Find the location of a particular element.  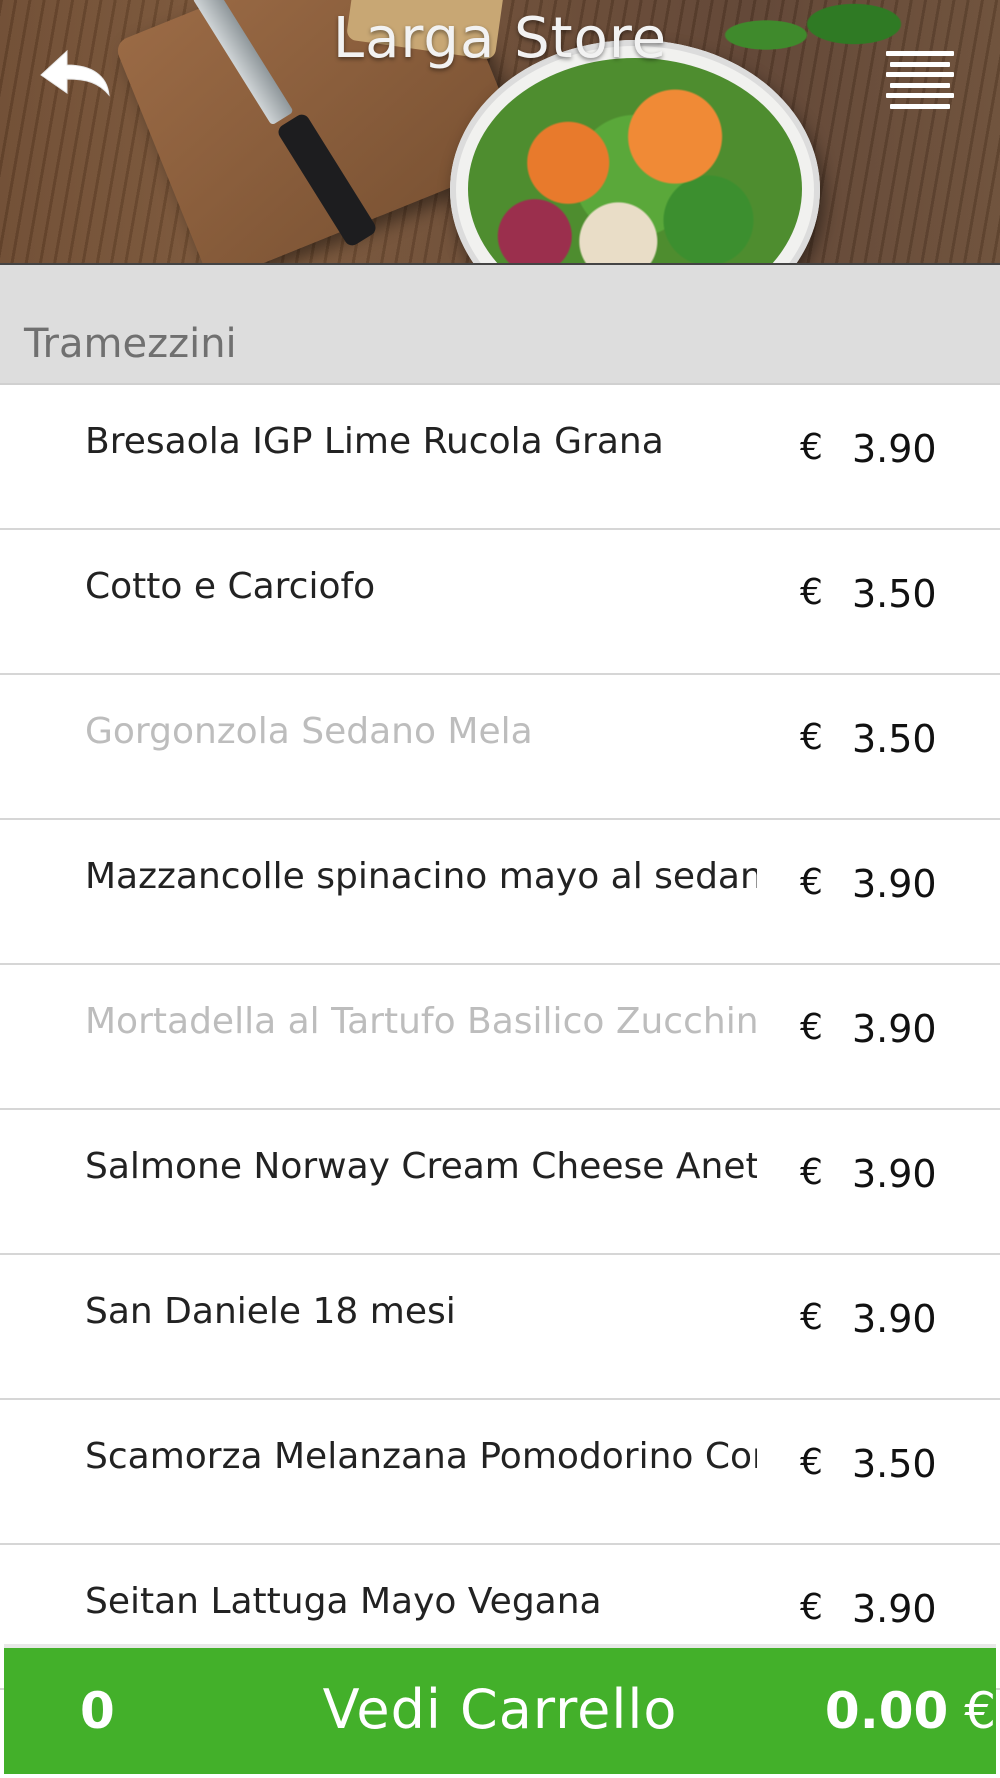

product-name: Salmone Norway Cream Cheese Aneto is located at coordinates (421, 1166).